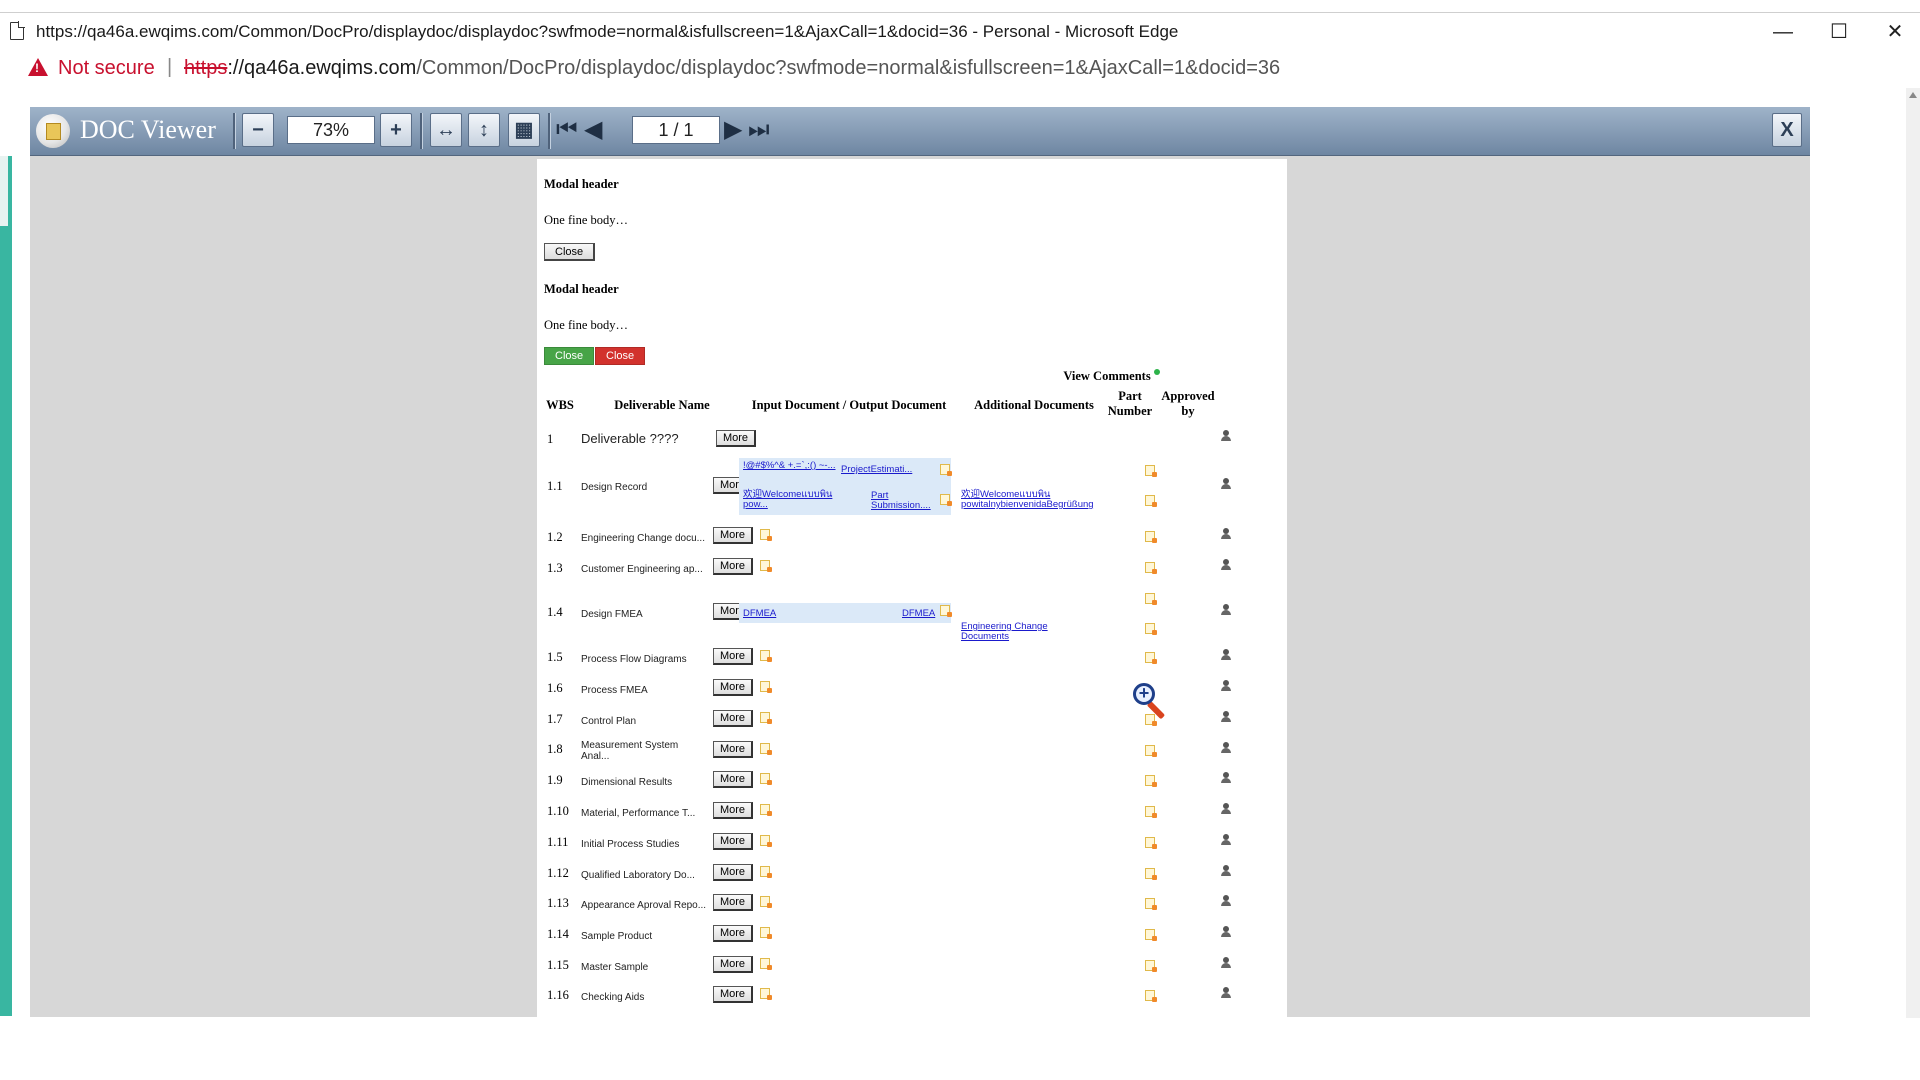  Describe the element at coordinates (1016, 632) in the screenshot. I see `additional-document-link: Engineering Change Documents` at that location.